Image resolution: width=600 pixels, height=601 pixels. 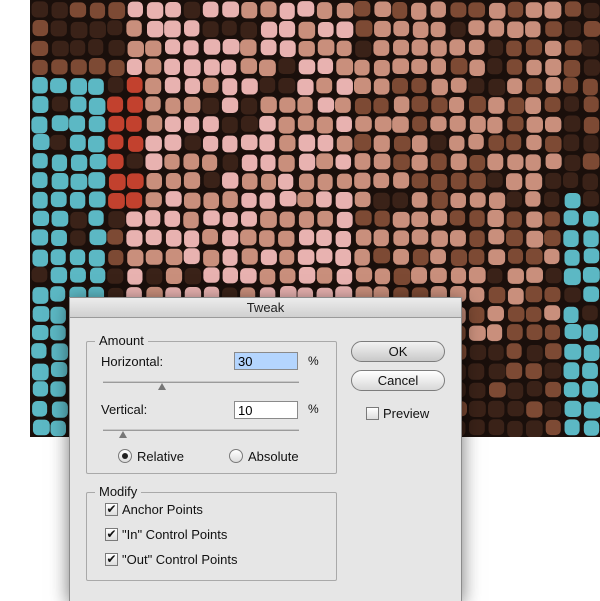 What do you see at coordinates (122, 434) in the screenshot?
I see `vertical-slider-thumb` at bounding box center [122, 434].